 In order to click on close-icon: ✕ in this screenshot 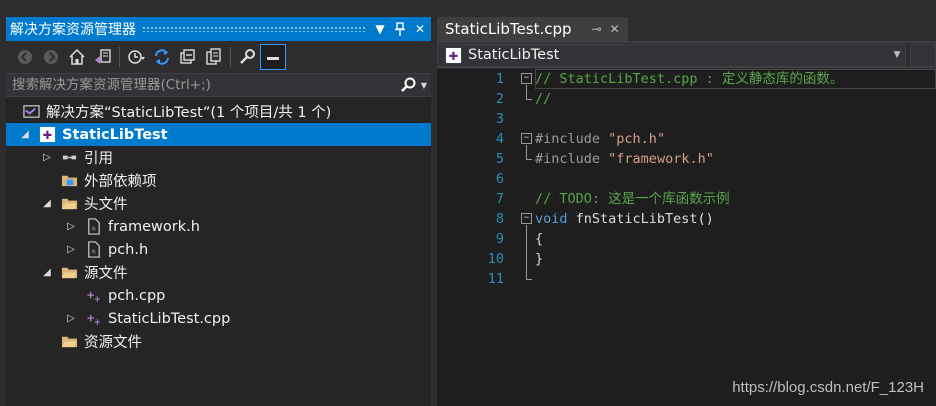, I will do `click(420, 29)`.